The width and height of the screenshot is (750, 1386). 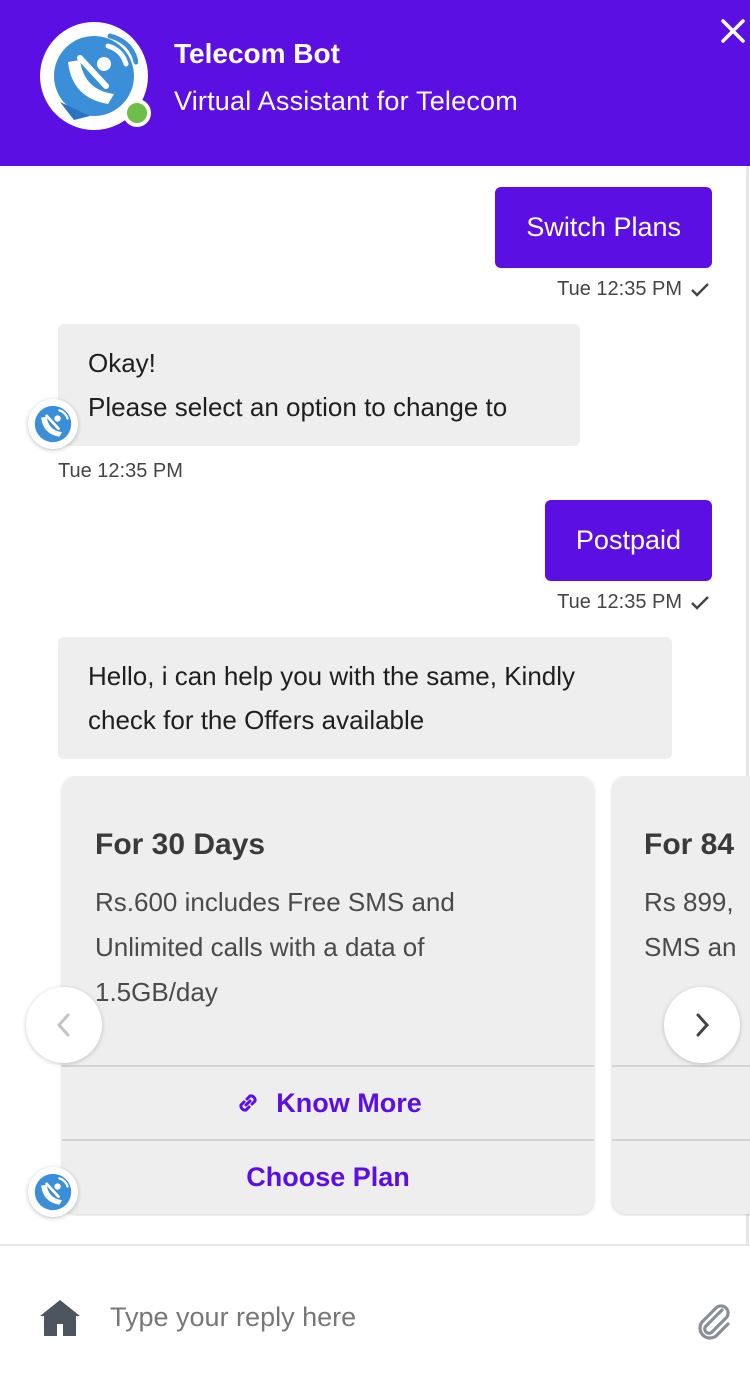 What do you see at coordinates (122, 363) in the screenshot?
I see `bot-message-line: Okay!` at bounding box center [122, 363].